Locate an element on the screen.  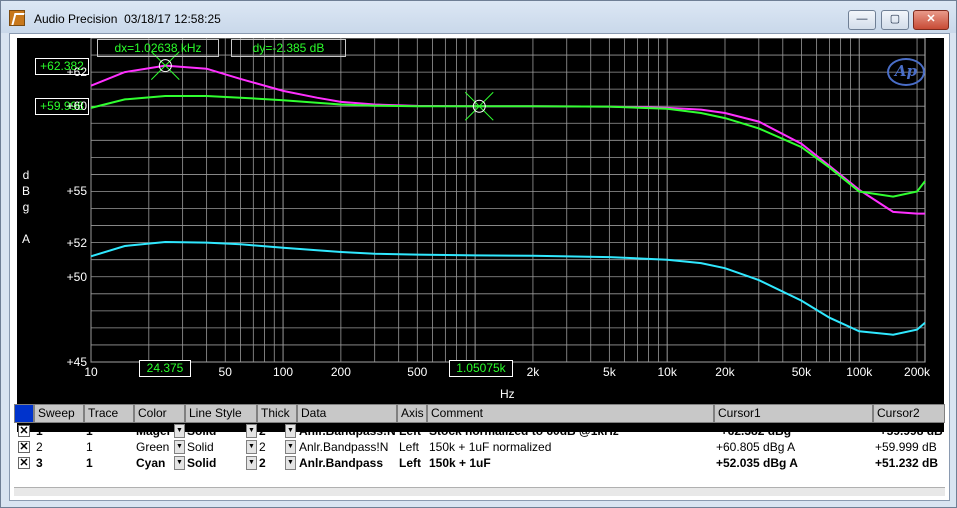
x-tick-label: 500 is located at coordinates (417, 372).